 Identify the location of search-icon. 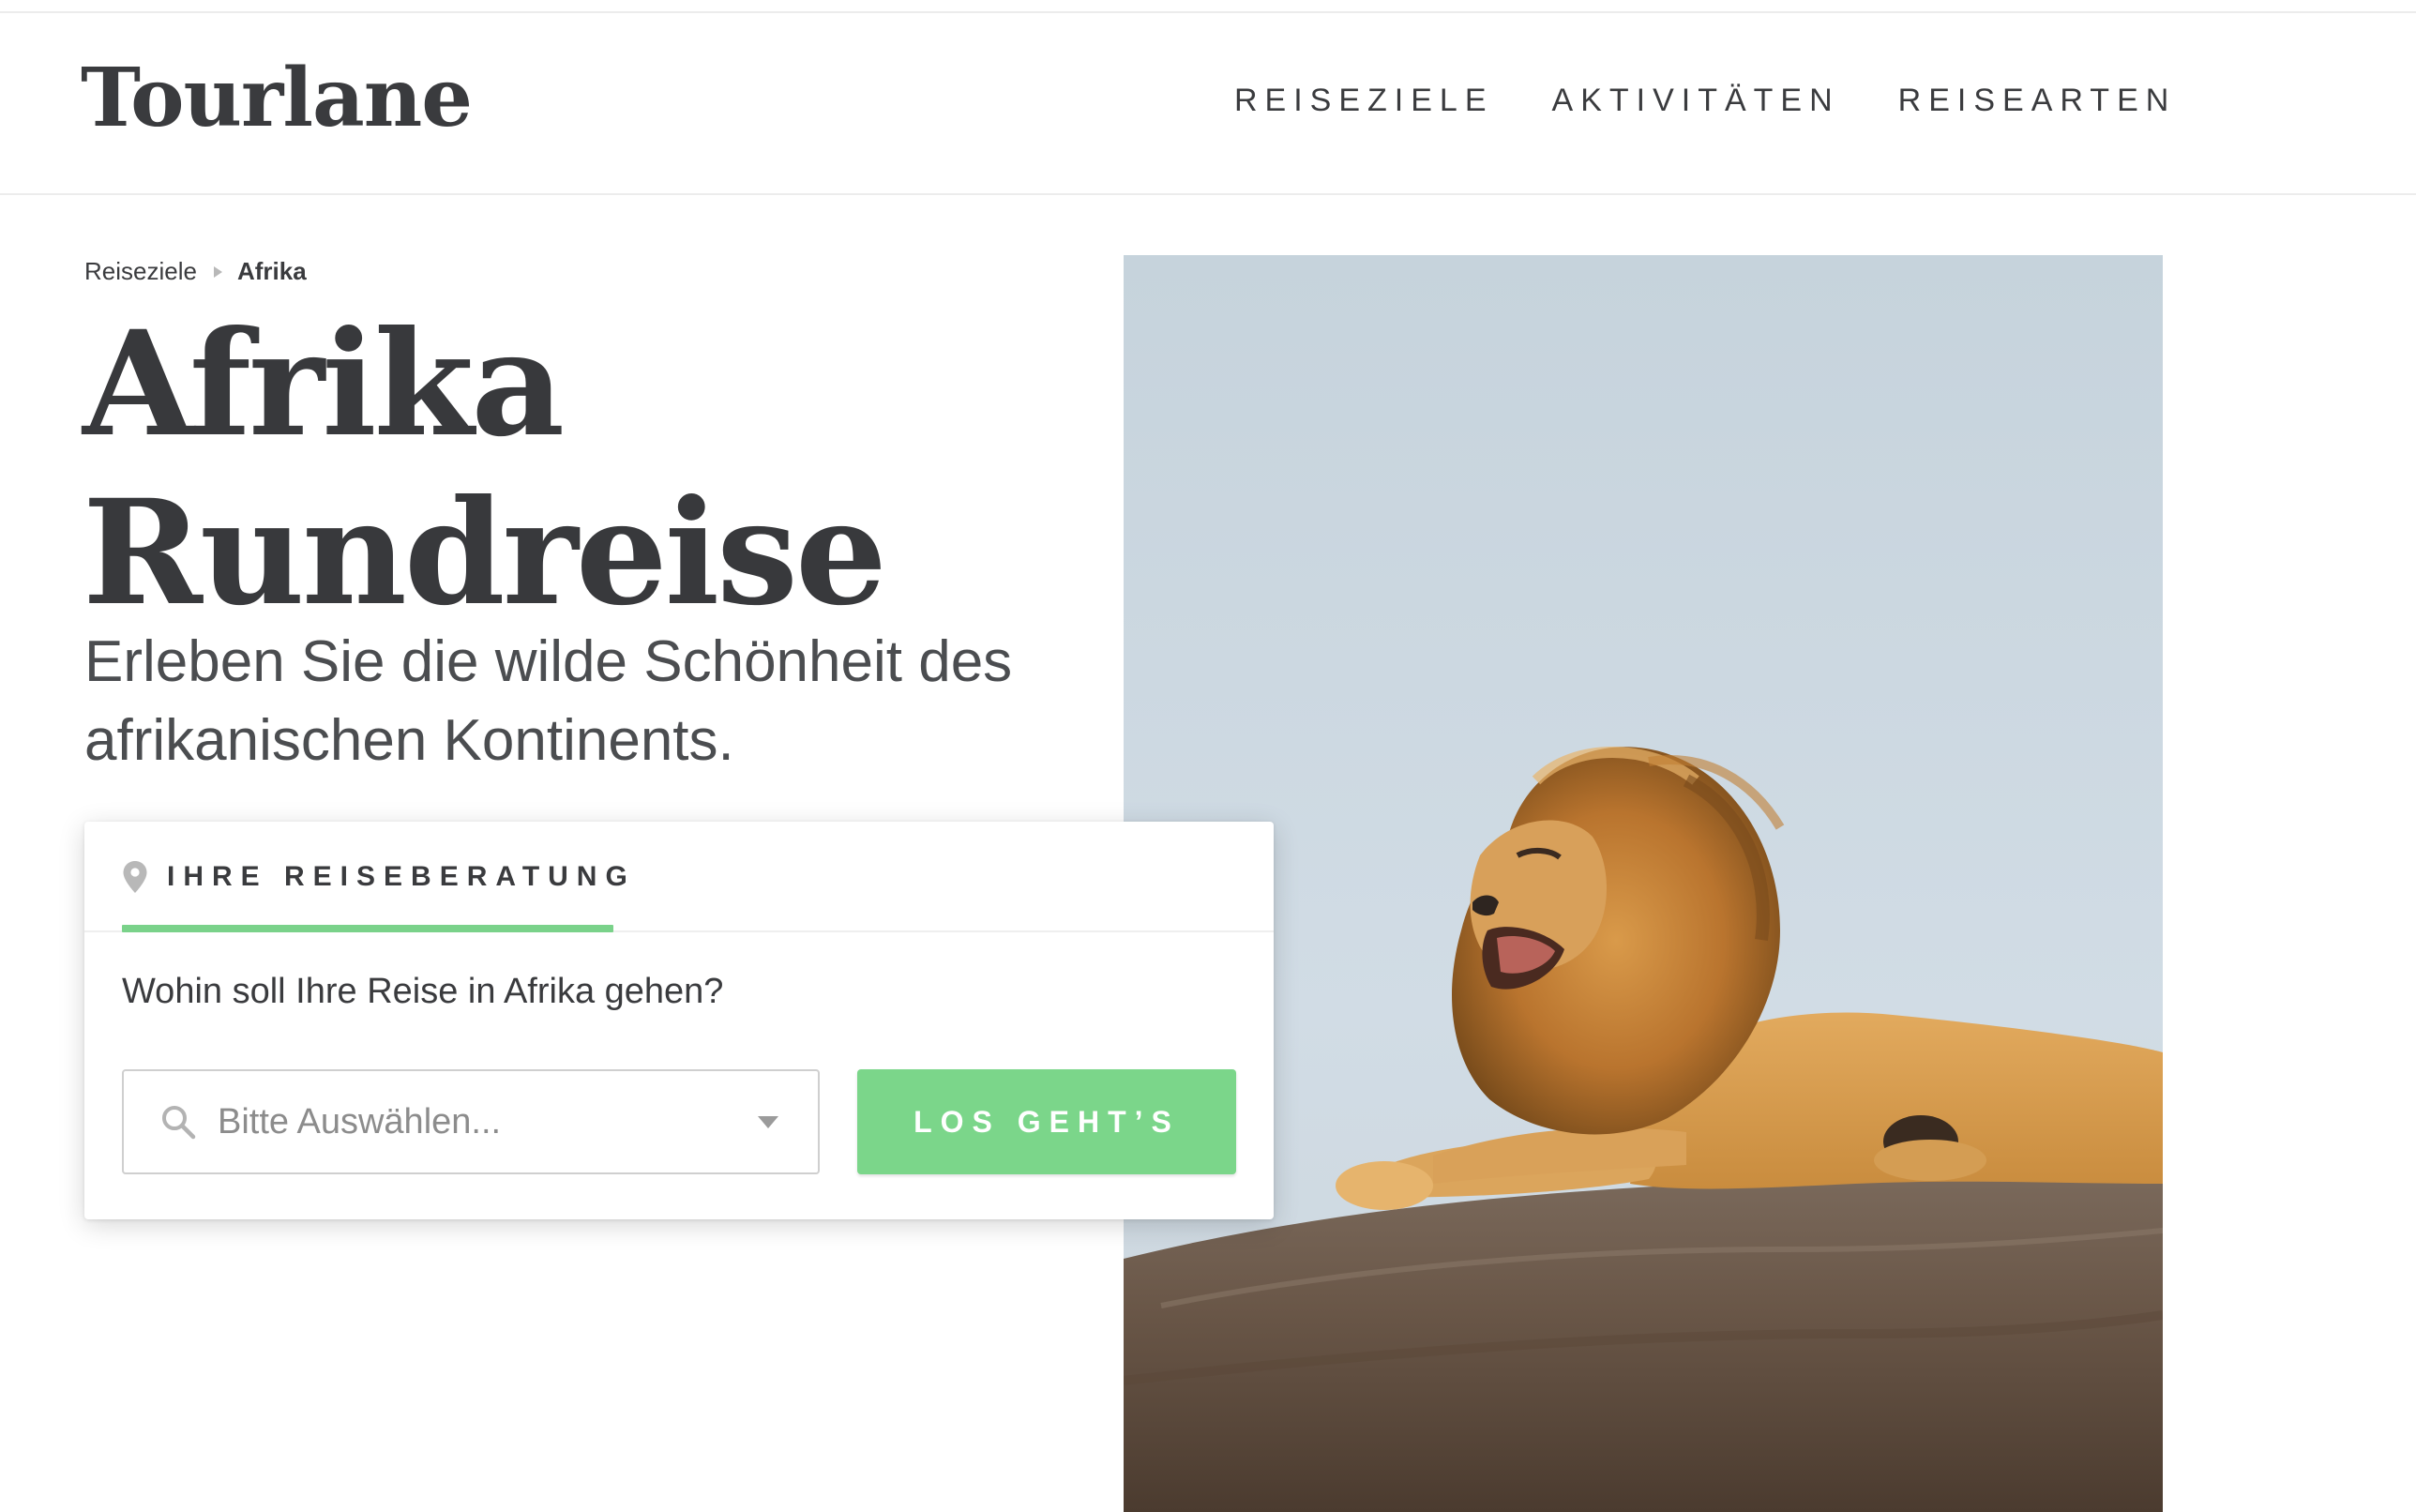
(179, 1123).